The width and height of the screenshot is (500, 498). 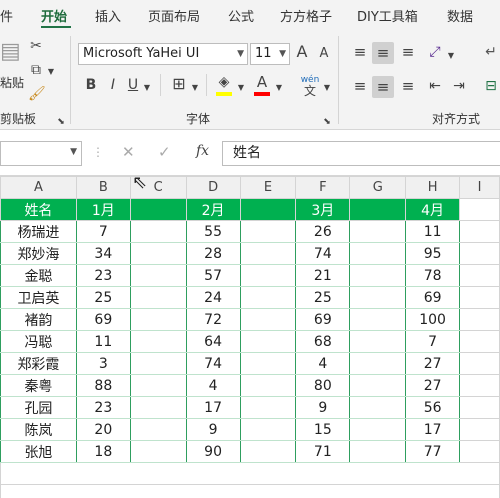 What do you see at coordinates (479, 187) in the screenshot?
I see `column-header-i: I` at bounding box center [479, 187].